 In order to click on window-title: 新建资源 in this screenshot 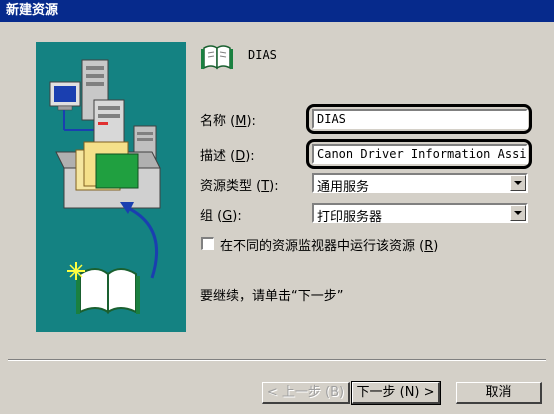, I will do `click(277, 11)`.